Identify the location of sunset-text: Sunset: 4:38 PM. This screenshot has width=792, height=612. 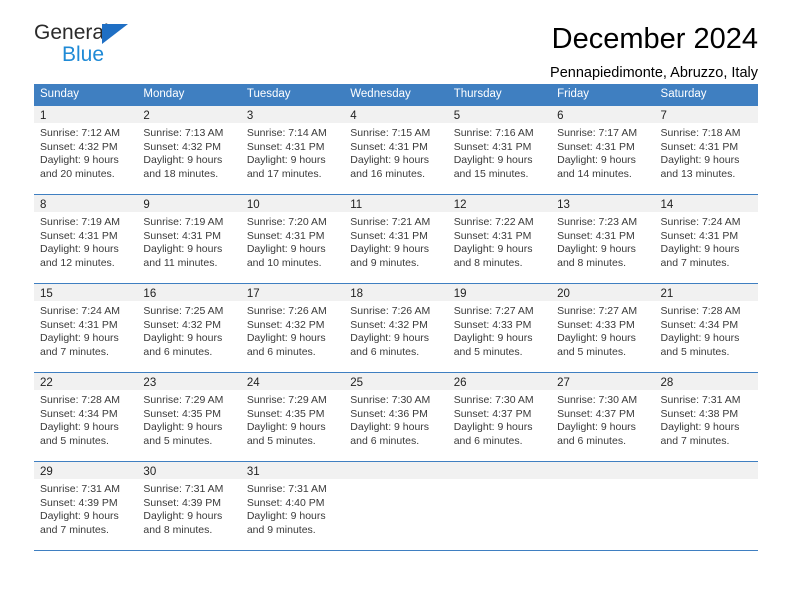
(699, 413).